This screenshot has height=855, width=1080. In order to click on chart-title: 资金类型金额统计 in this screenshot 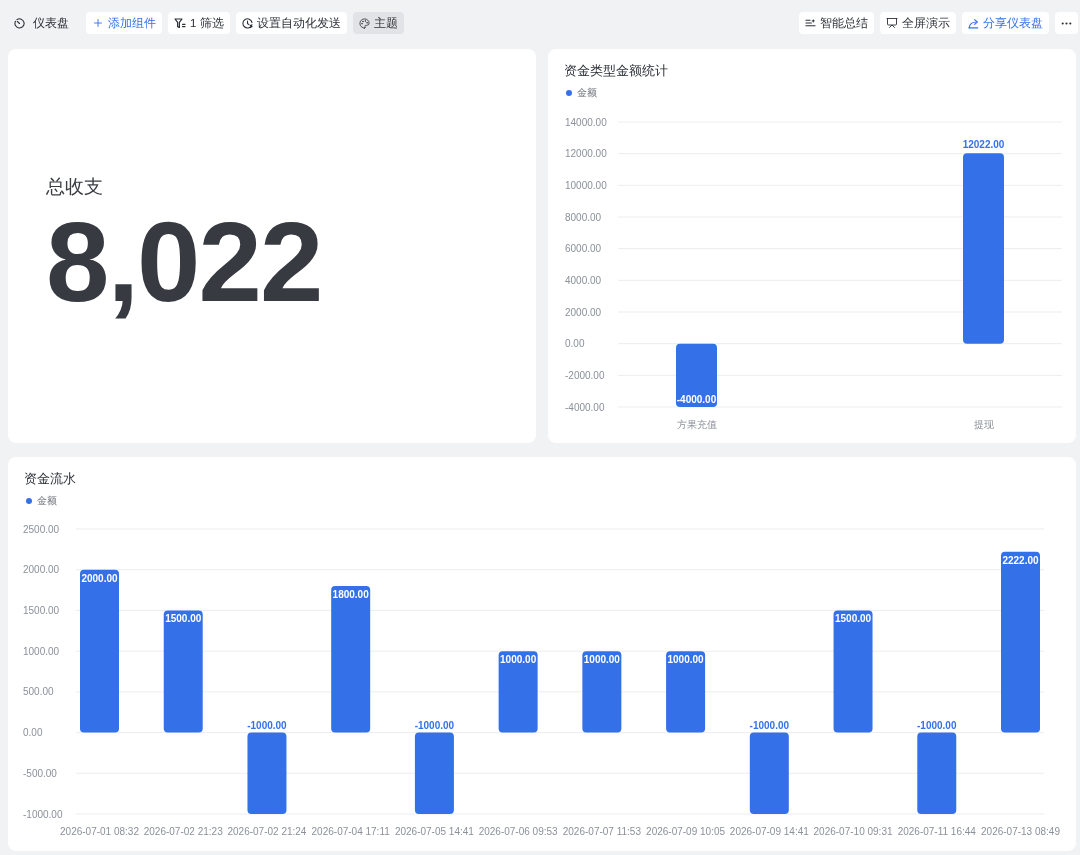, I will do `click(616, 71)`.